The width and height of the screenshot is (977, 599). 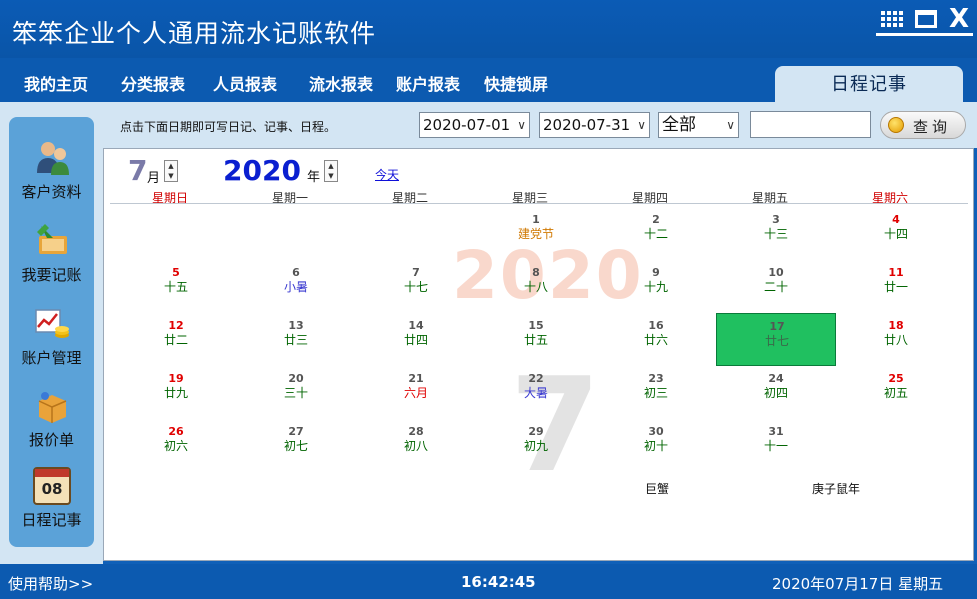 I want to click on account-chart-icon, so click(x=52, y=323).